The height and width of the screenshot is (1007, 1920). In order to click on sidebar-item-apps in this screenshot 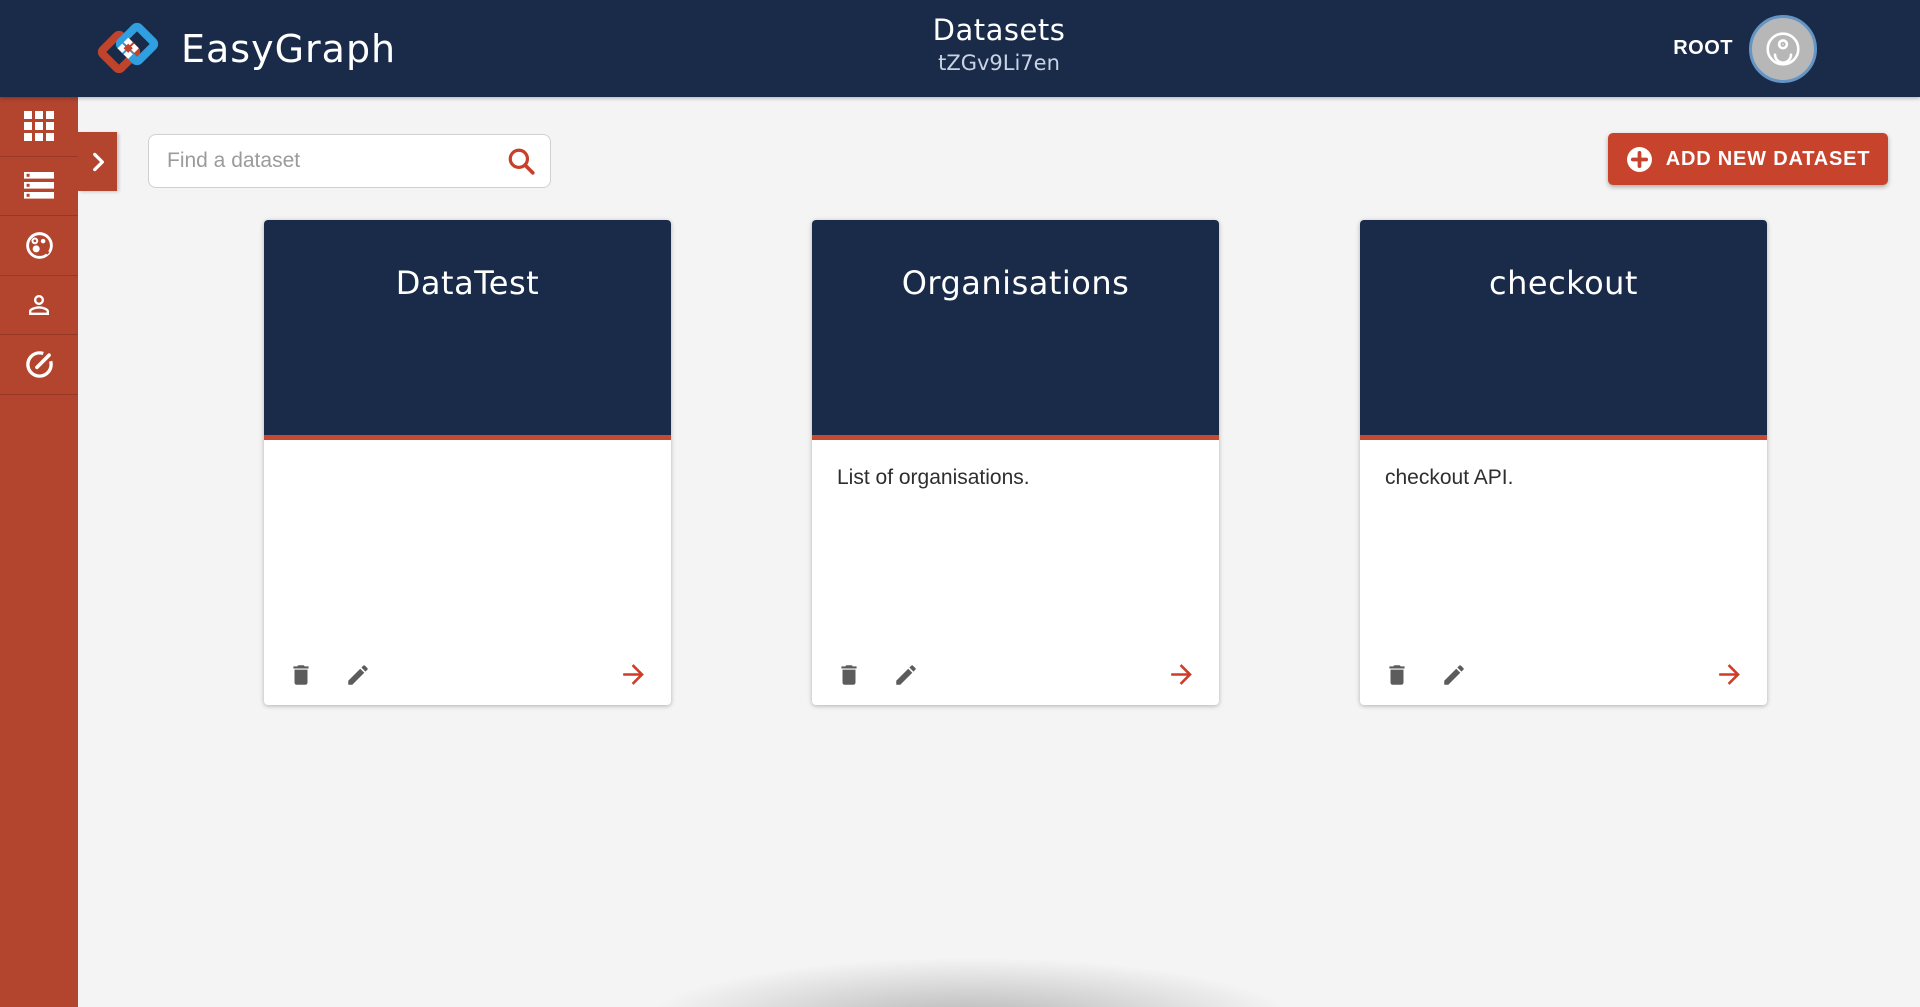, I will do `click(39, 127)`.